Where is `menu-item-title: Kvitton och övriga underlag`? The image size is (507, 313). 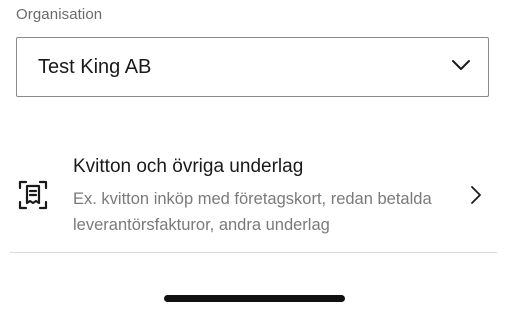
menu-item-title: Kvitton och övriga underlag is located at coordinates (188, 166).